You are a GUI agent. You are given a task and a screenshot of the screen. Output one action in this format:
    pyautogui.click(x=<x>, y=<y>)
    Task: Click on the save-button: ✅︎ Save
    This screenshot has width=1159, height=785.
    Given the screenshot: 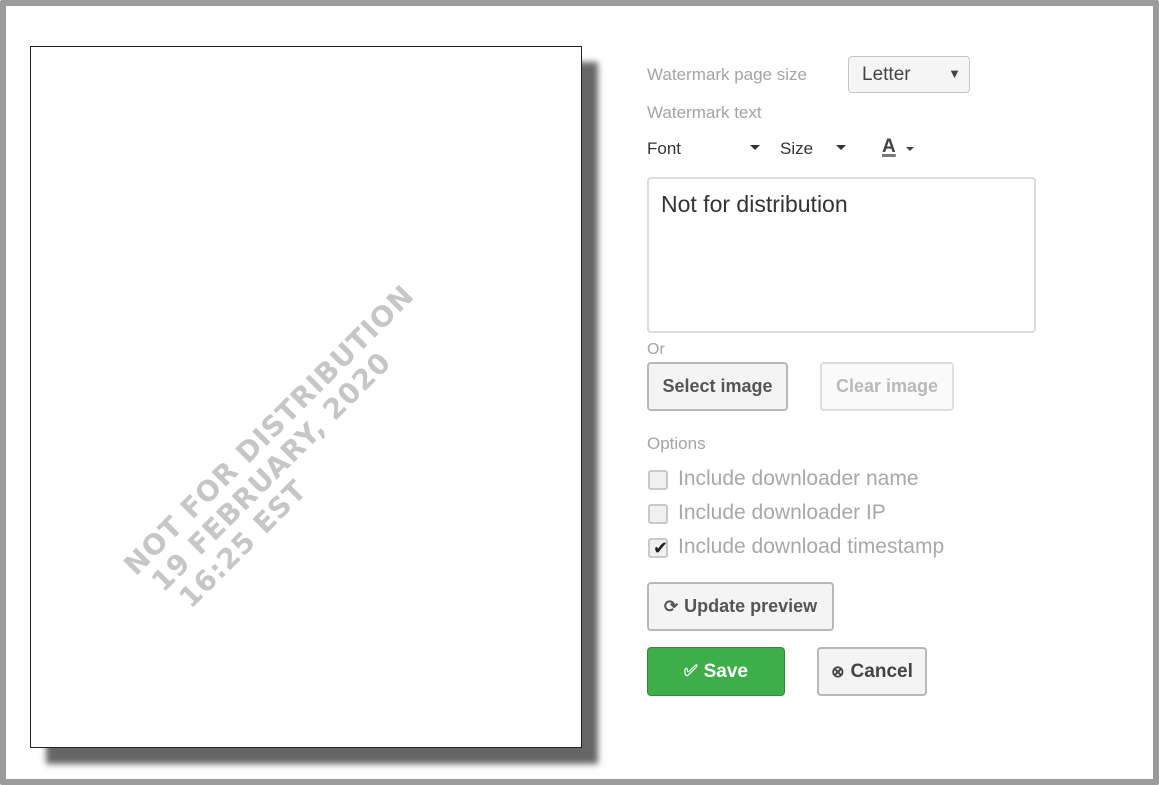 What is the action you would take?
    pyautogui.click(x=716, y=671)
    